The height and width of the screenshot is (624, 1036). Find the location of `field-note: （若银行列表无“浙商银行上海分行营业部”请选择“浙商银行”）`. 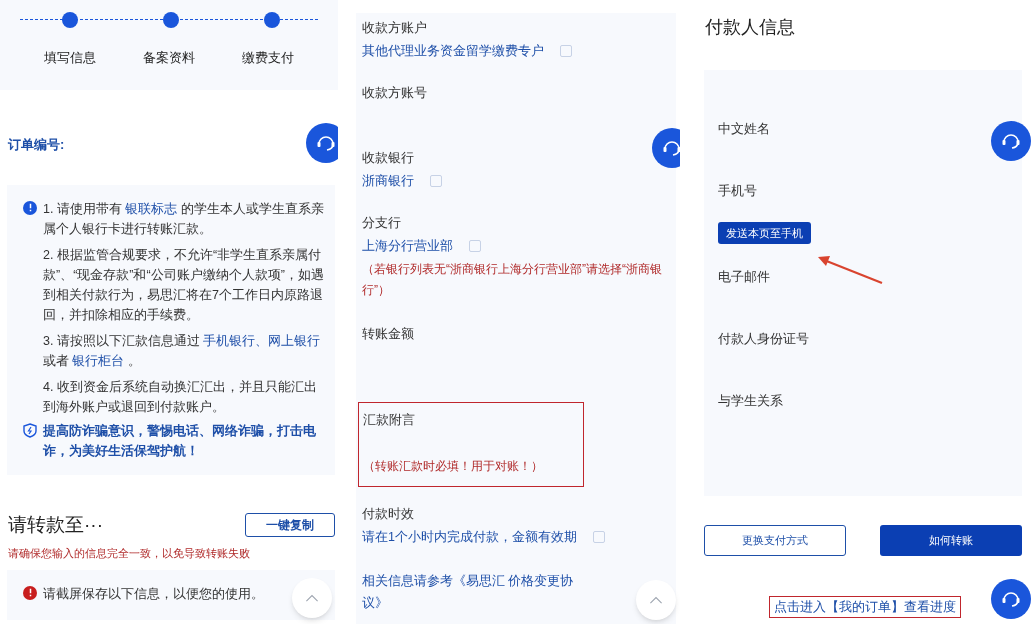

field-note: （若银行列表无“浙商银行上海分行营业部”请选择“浙商银行”） is located at coordinates (512, 280).